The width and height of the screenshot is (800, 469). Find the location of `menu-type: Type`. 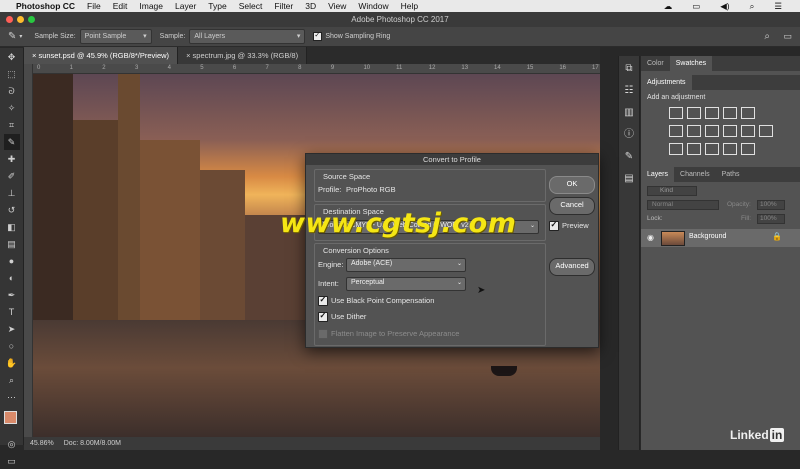

menu-type: Type is located at coordinates (217, 6).